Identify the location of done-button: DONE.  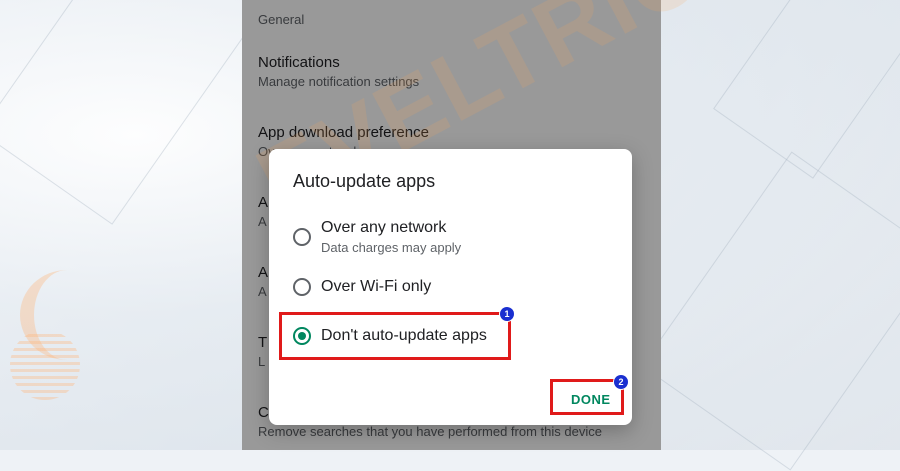
(591, 399).